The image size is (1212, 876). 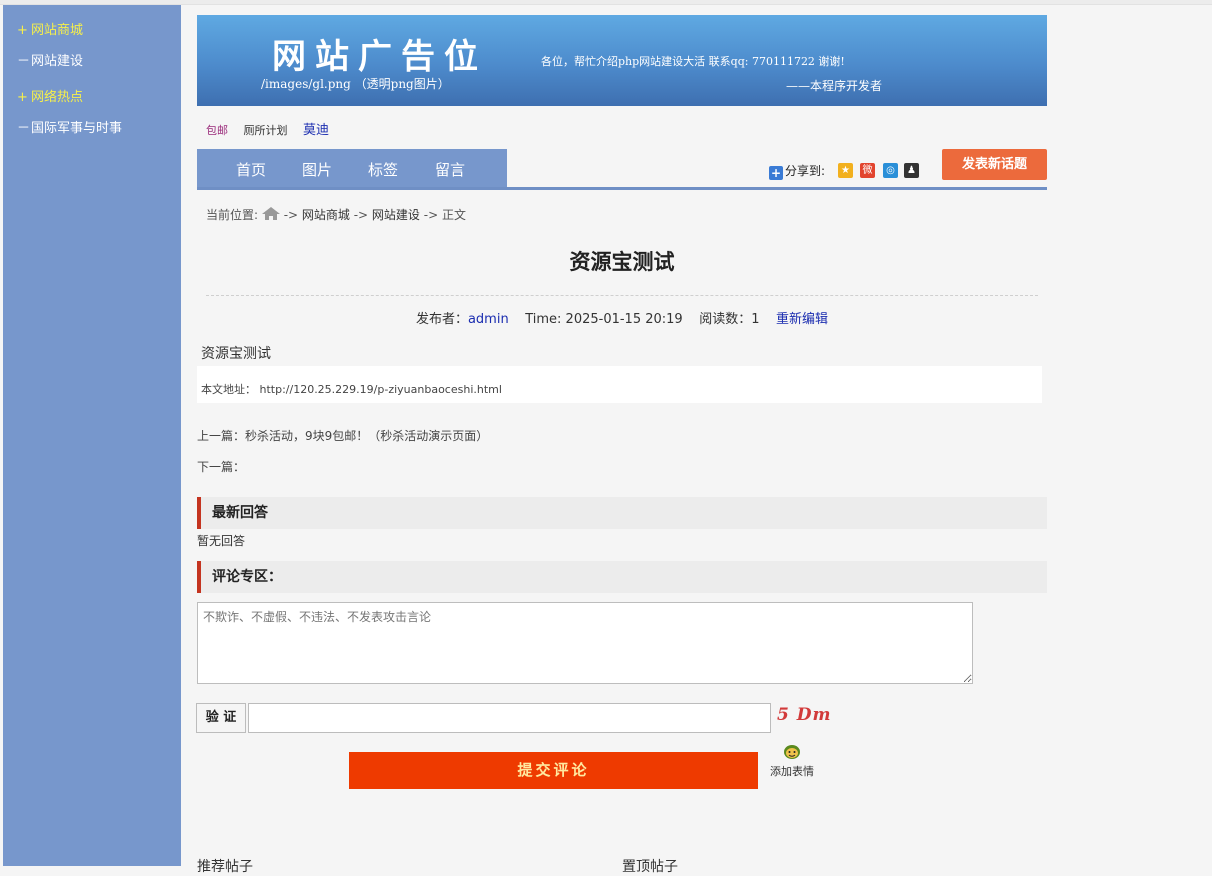 I want to click on article-body: 资源宝测试, so click(x=236, y=354).